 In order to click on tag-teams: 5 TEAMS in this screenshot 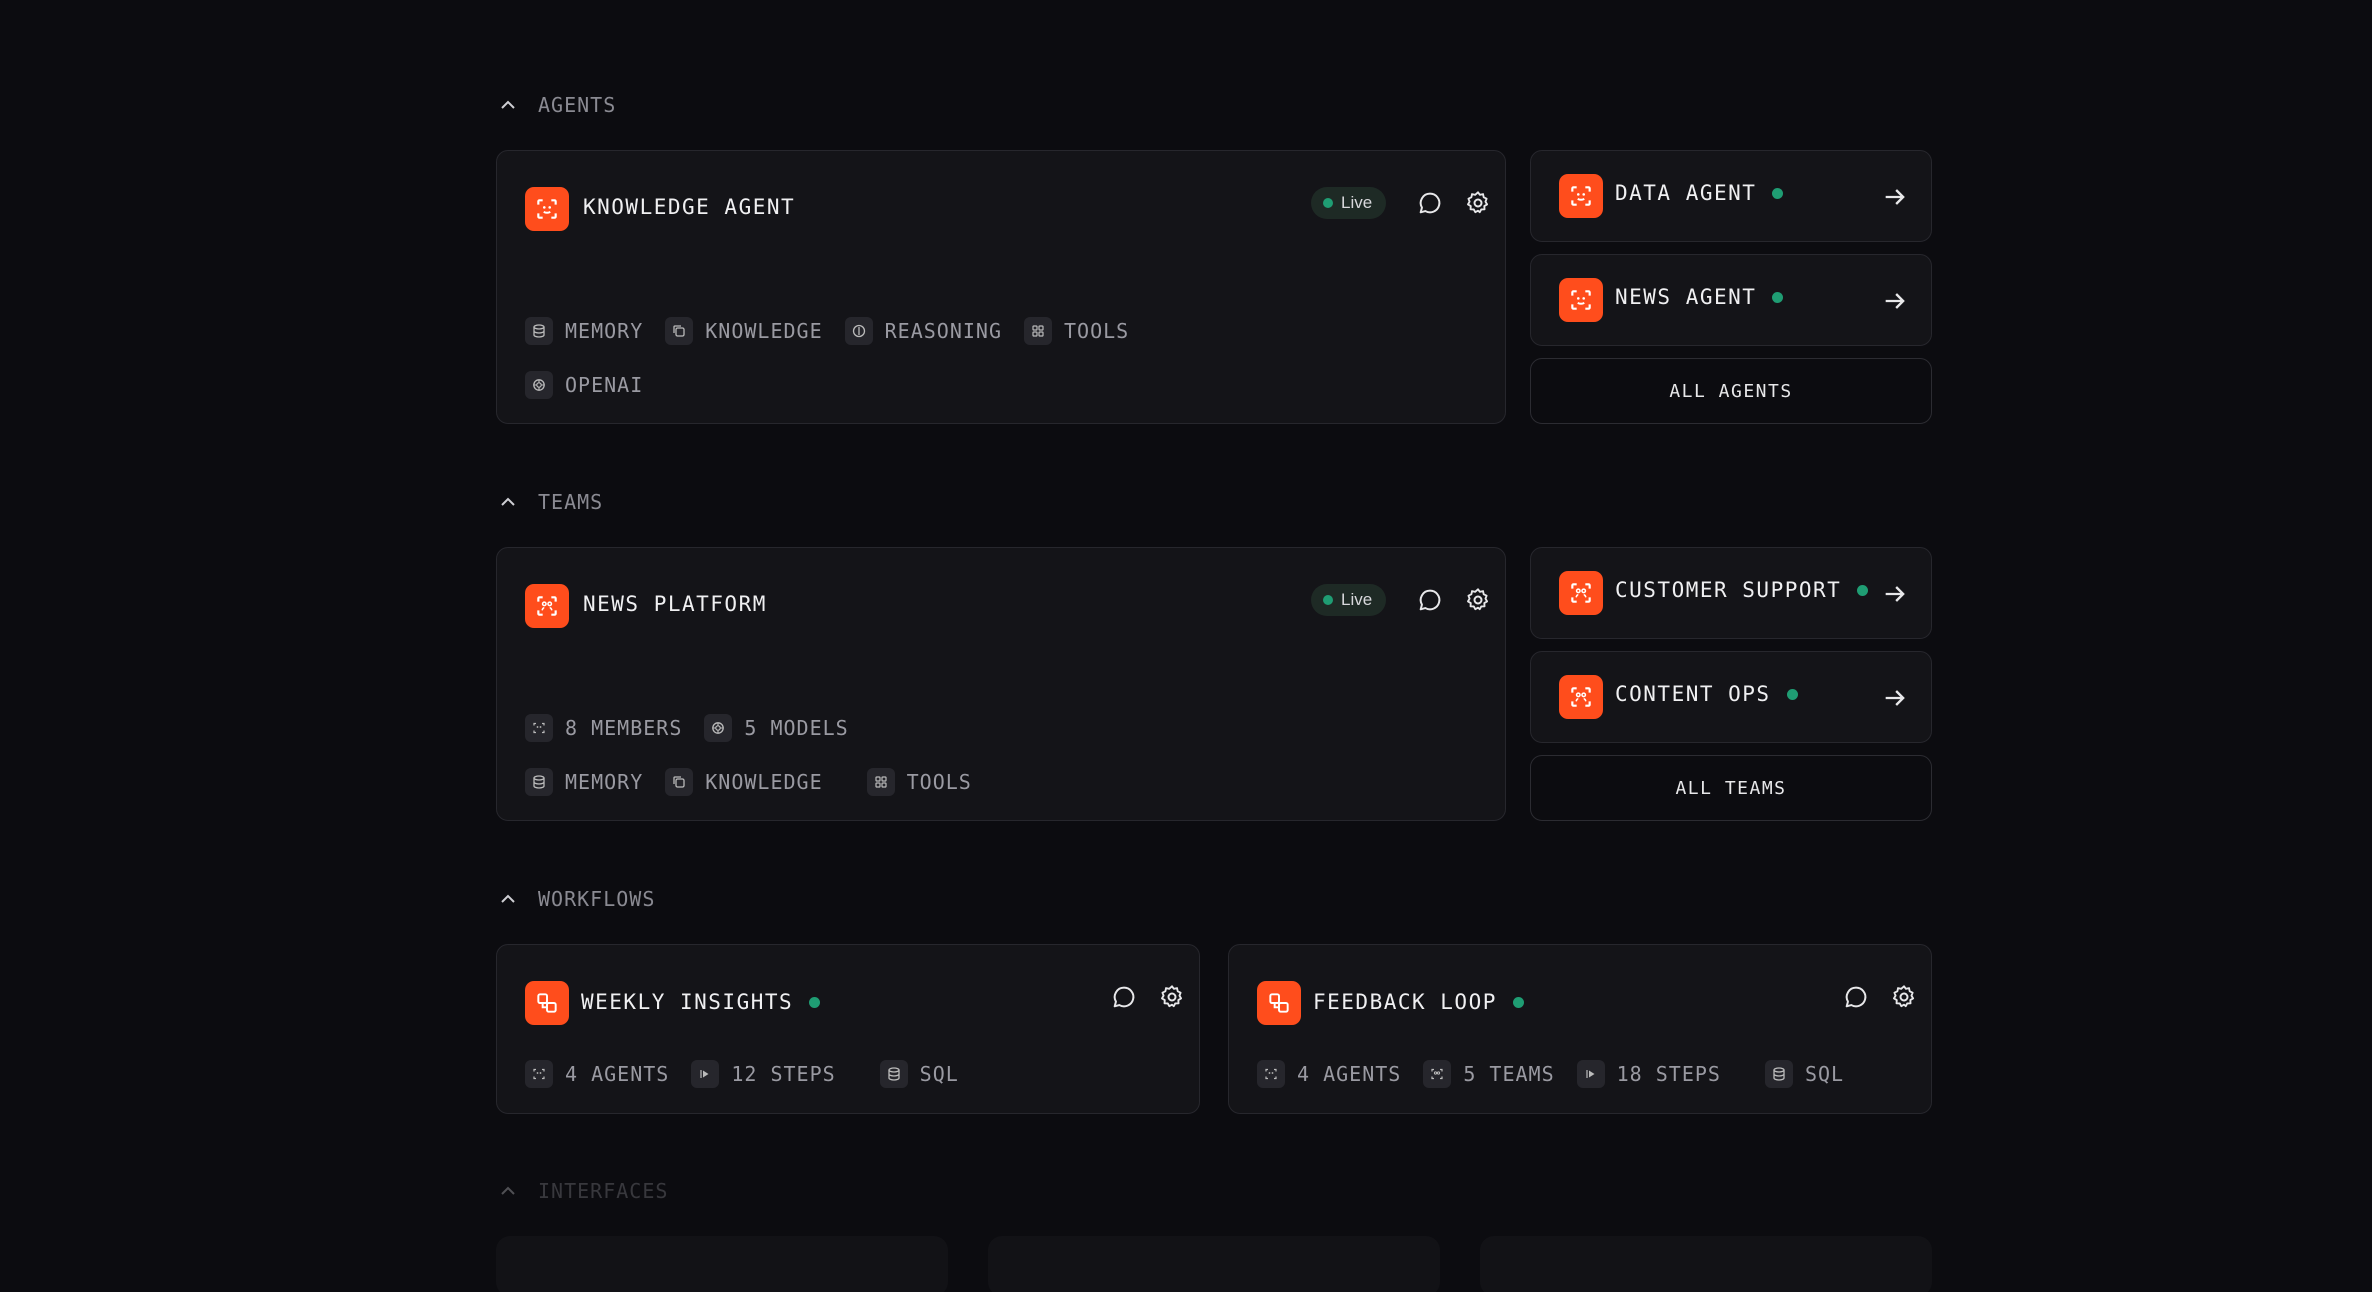, I will do `click(1488, 1074)`.